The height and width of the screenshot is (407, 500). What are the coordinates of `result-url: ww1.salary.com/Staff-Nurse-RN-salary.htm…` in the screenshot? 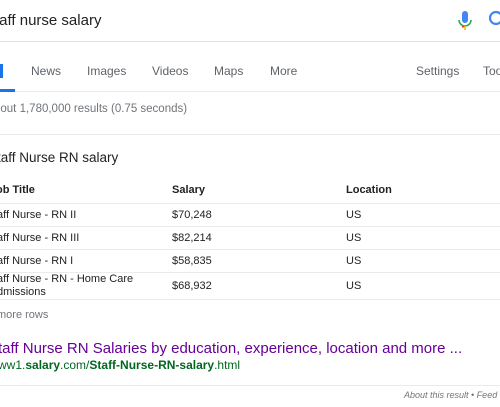 It's located at (120, 365).